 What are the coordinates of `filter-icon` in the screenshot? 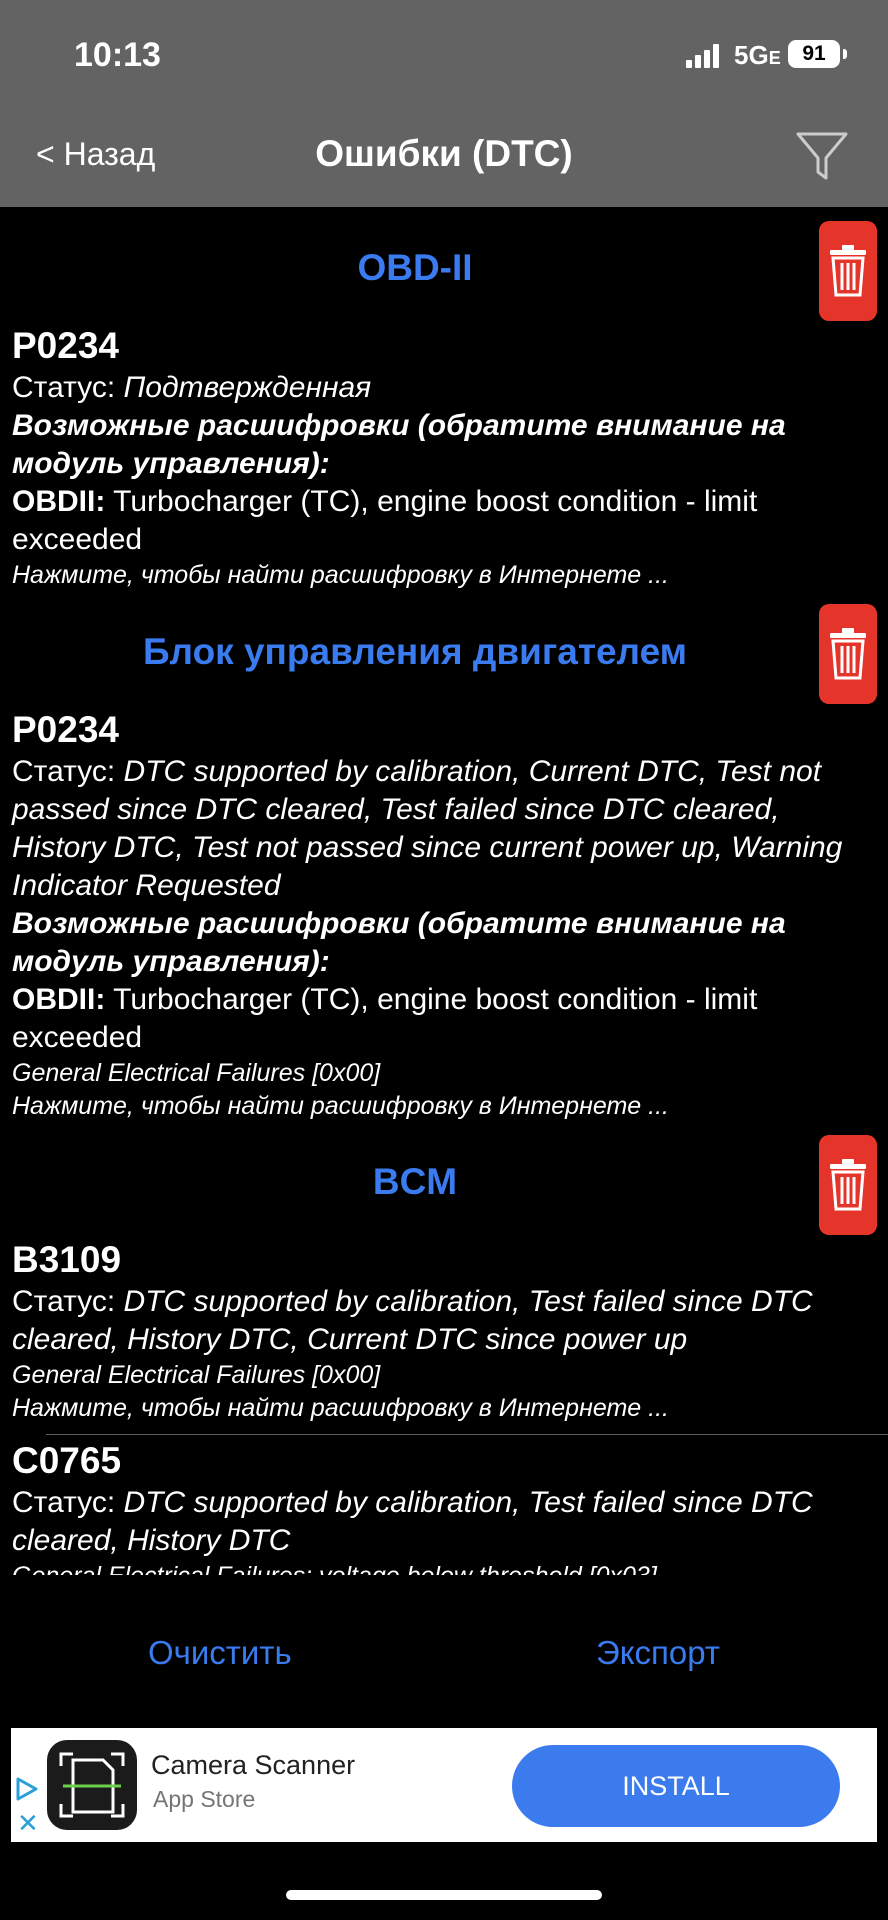 It's located at (822, 156).